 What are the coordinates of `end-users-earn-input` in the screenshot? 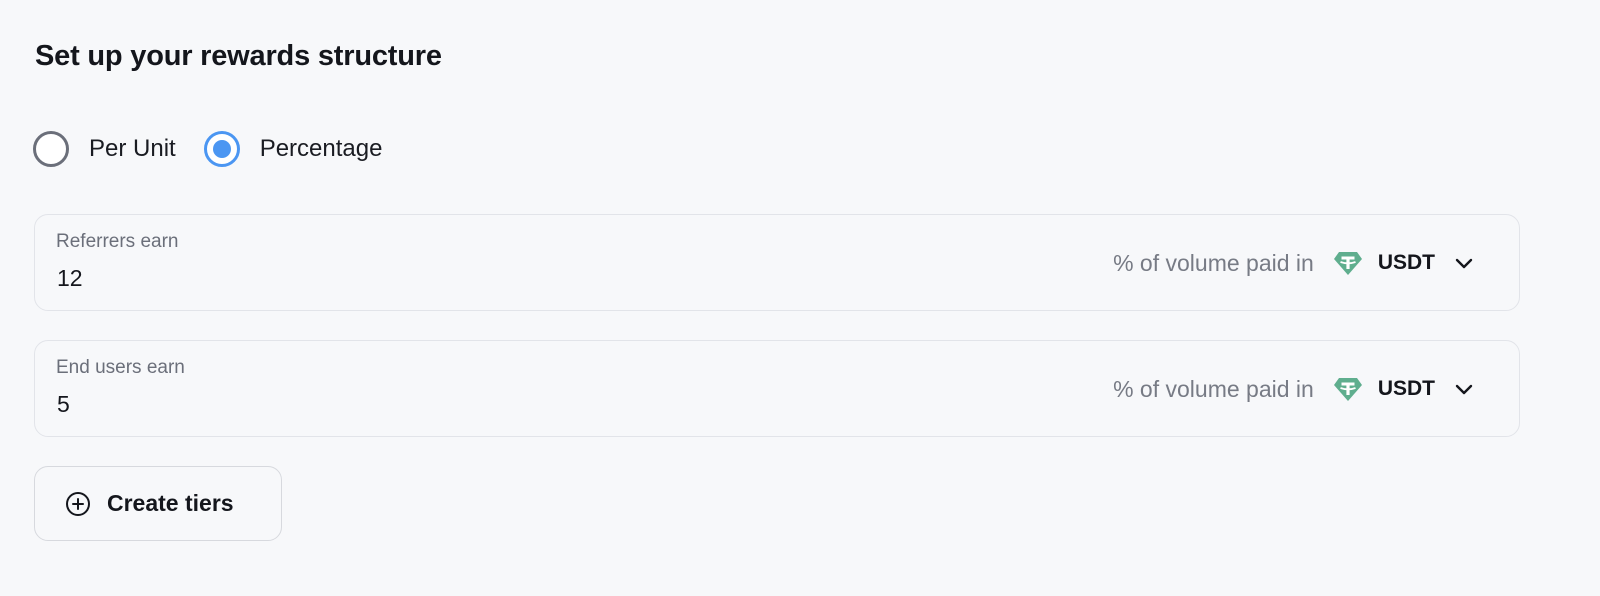 It's located at (257, 404).